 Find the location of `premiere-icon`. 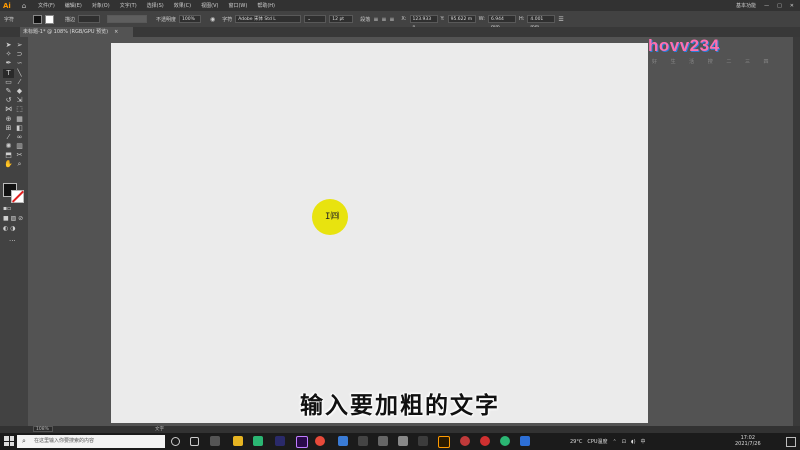

premiere-icon is located at coordinates (302, 442).